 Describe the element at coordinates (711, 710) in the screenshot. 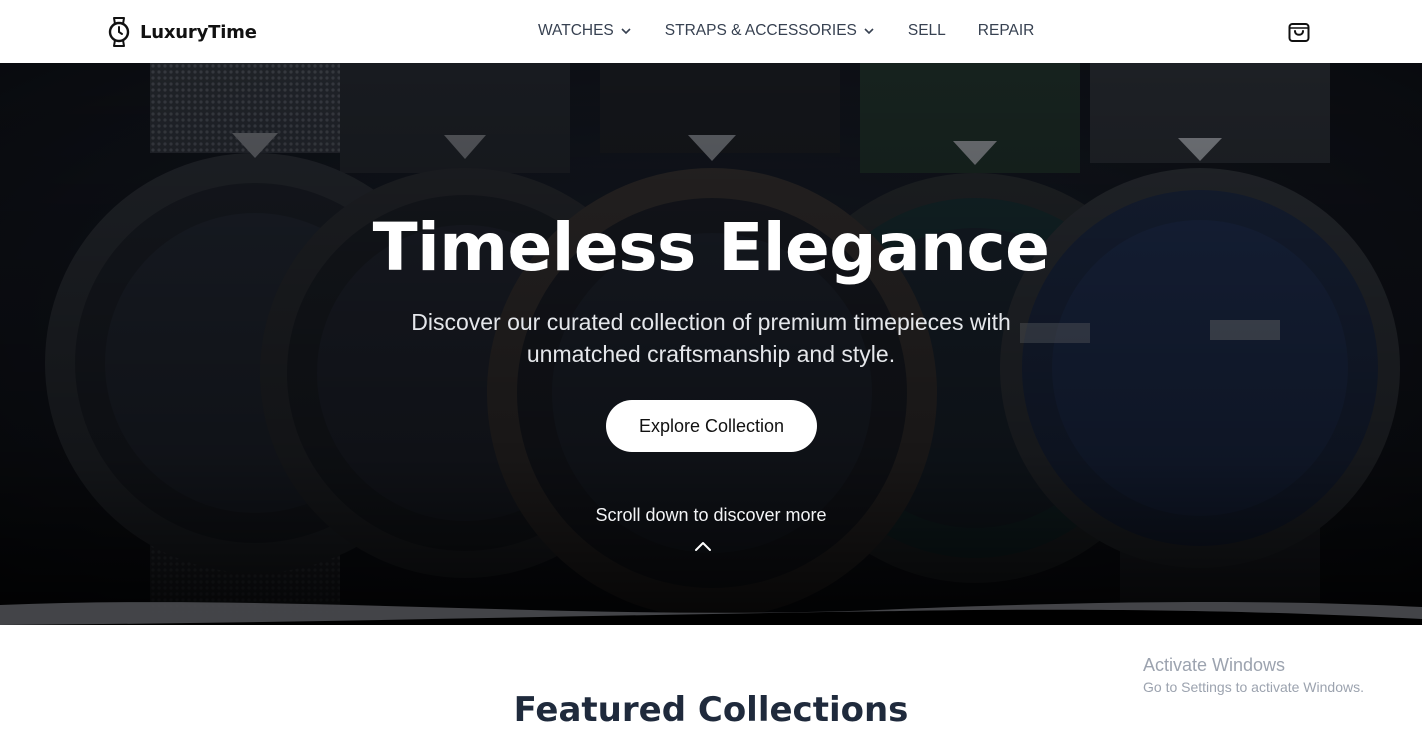

I see `featured-collections-title: Featured Collections` at that location.